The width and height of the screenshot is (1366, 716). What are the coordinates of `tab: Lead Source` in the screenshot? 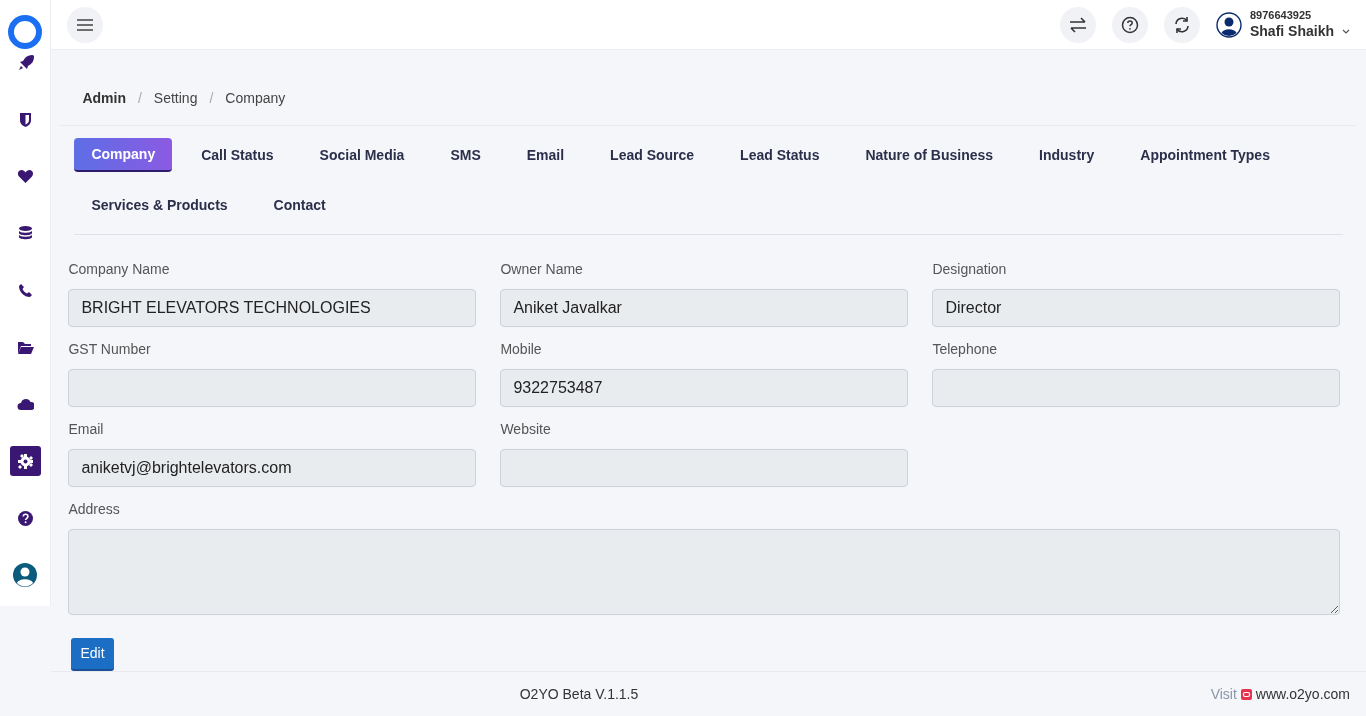 It's located at (652, 155).